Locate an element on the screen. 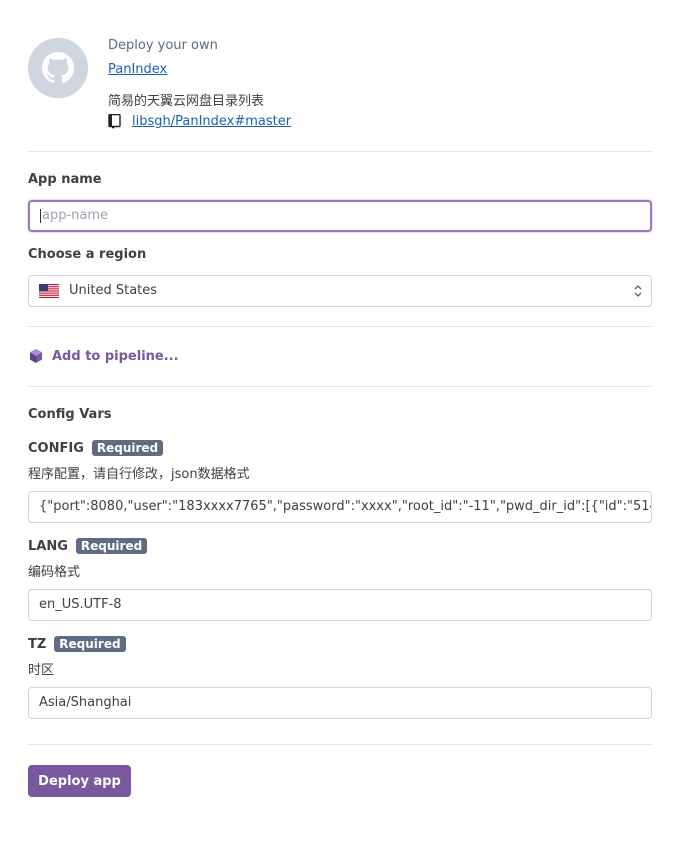 This screenshot has width=687, height=842. select-arrows-icon is located at coordinates (638, 291).